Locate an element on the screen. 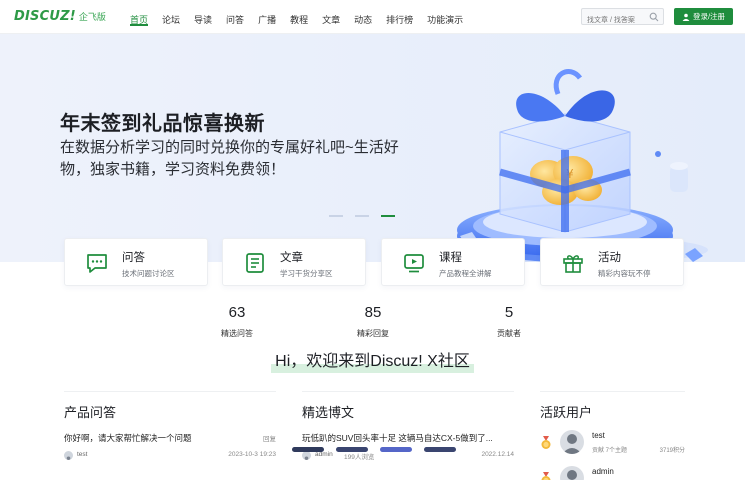 The width and height of the screenshot is (745, 480). view-count: 199人浏览 is located at coordinates (359, 457).